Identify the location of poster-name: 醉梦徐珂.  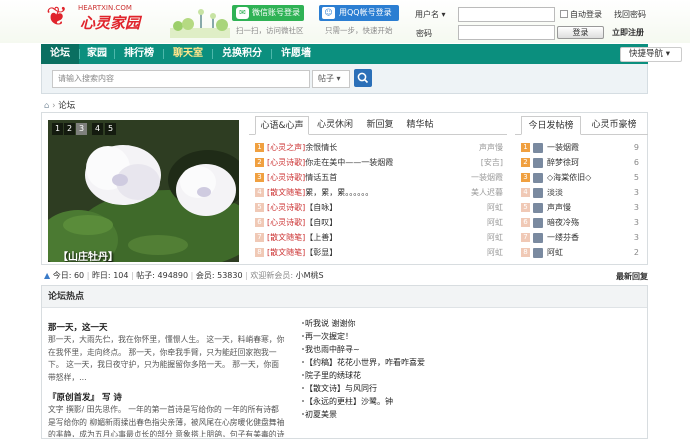
(563, 162).